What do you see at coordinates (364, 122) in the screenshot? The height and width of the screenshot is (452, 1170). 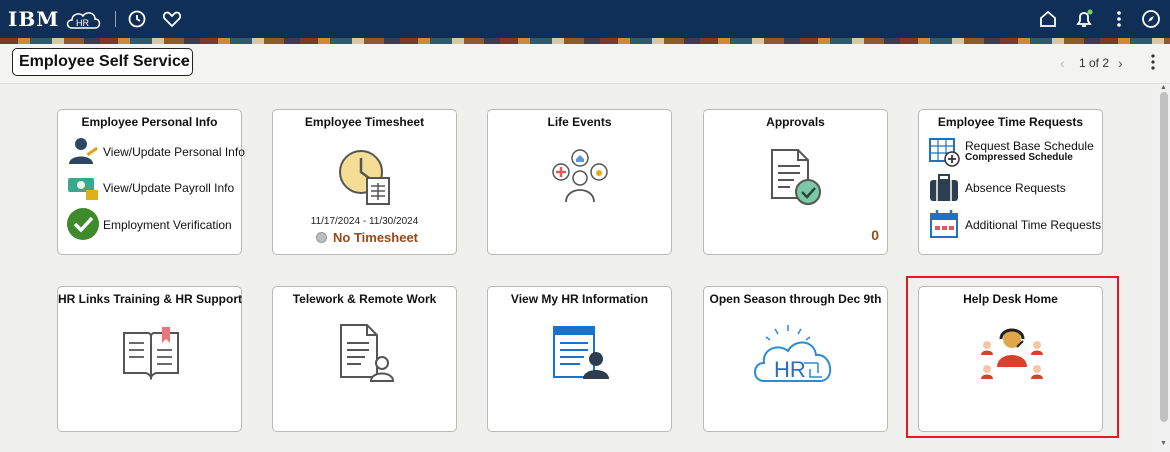 I see `tile-title: Employee Timesheet` at bounding box center [364, 122].